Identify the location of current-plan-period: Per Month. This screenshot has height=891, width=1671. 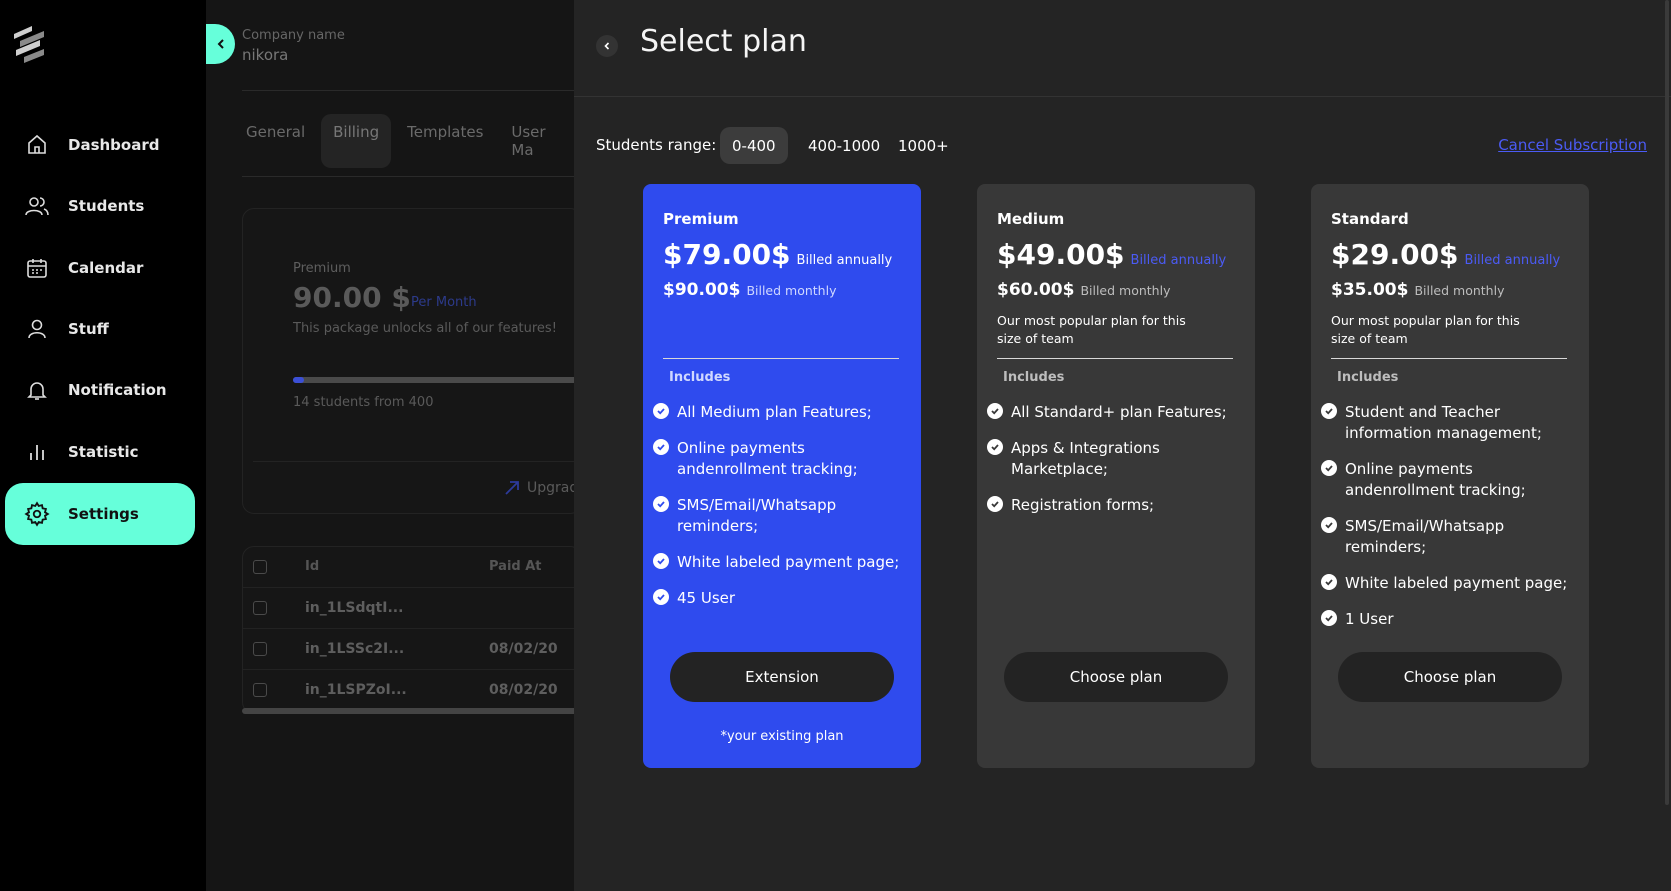
(444, 302).